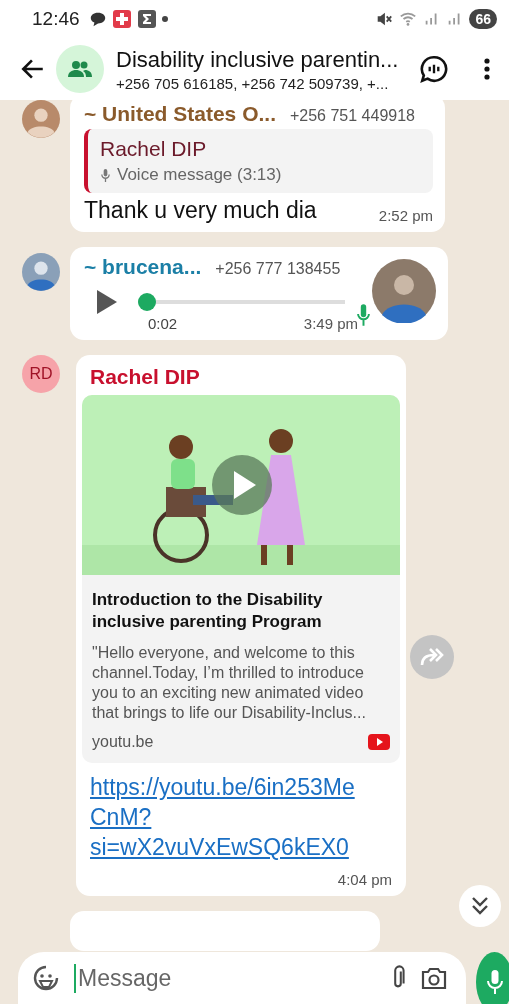 The image size is (509, 1004). I want to click on message-field: Message, so click(242, 978).